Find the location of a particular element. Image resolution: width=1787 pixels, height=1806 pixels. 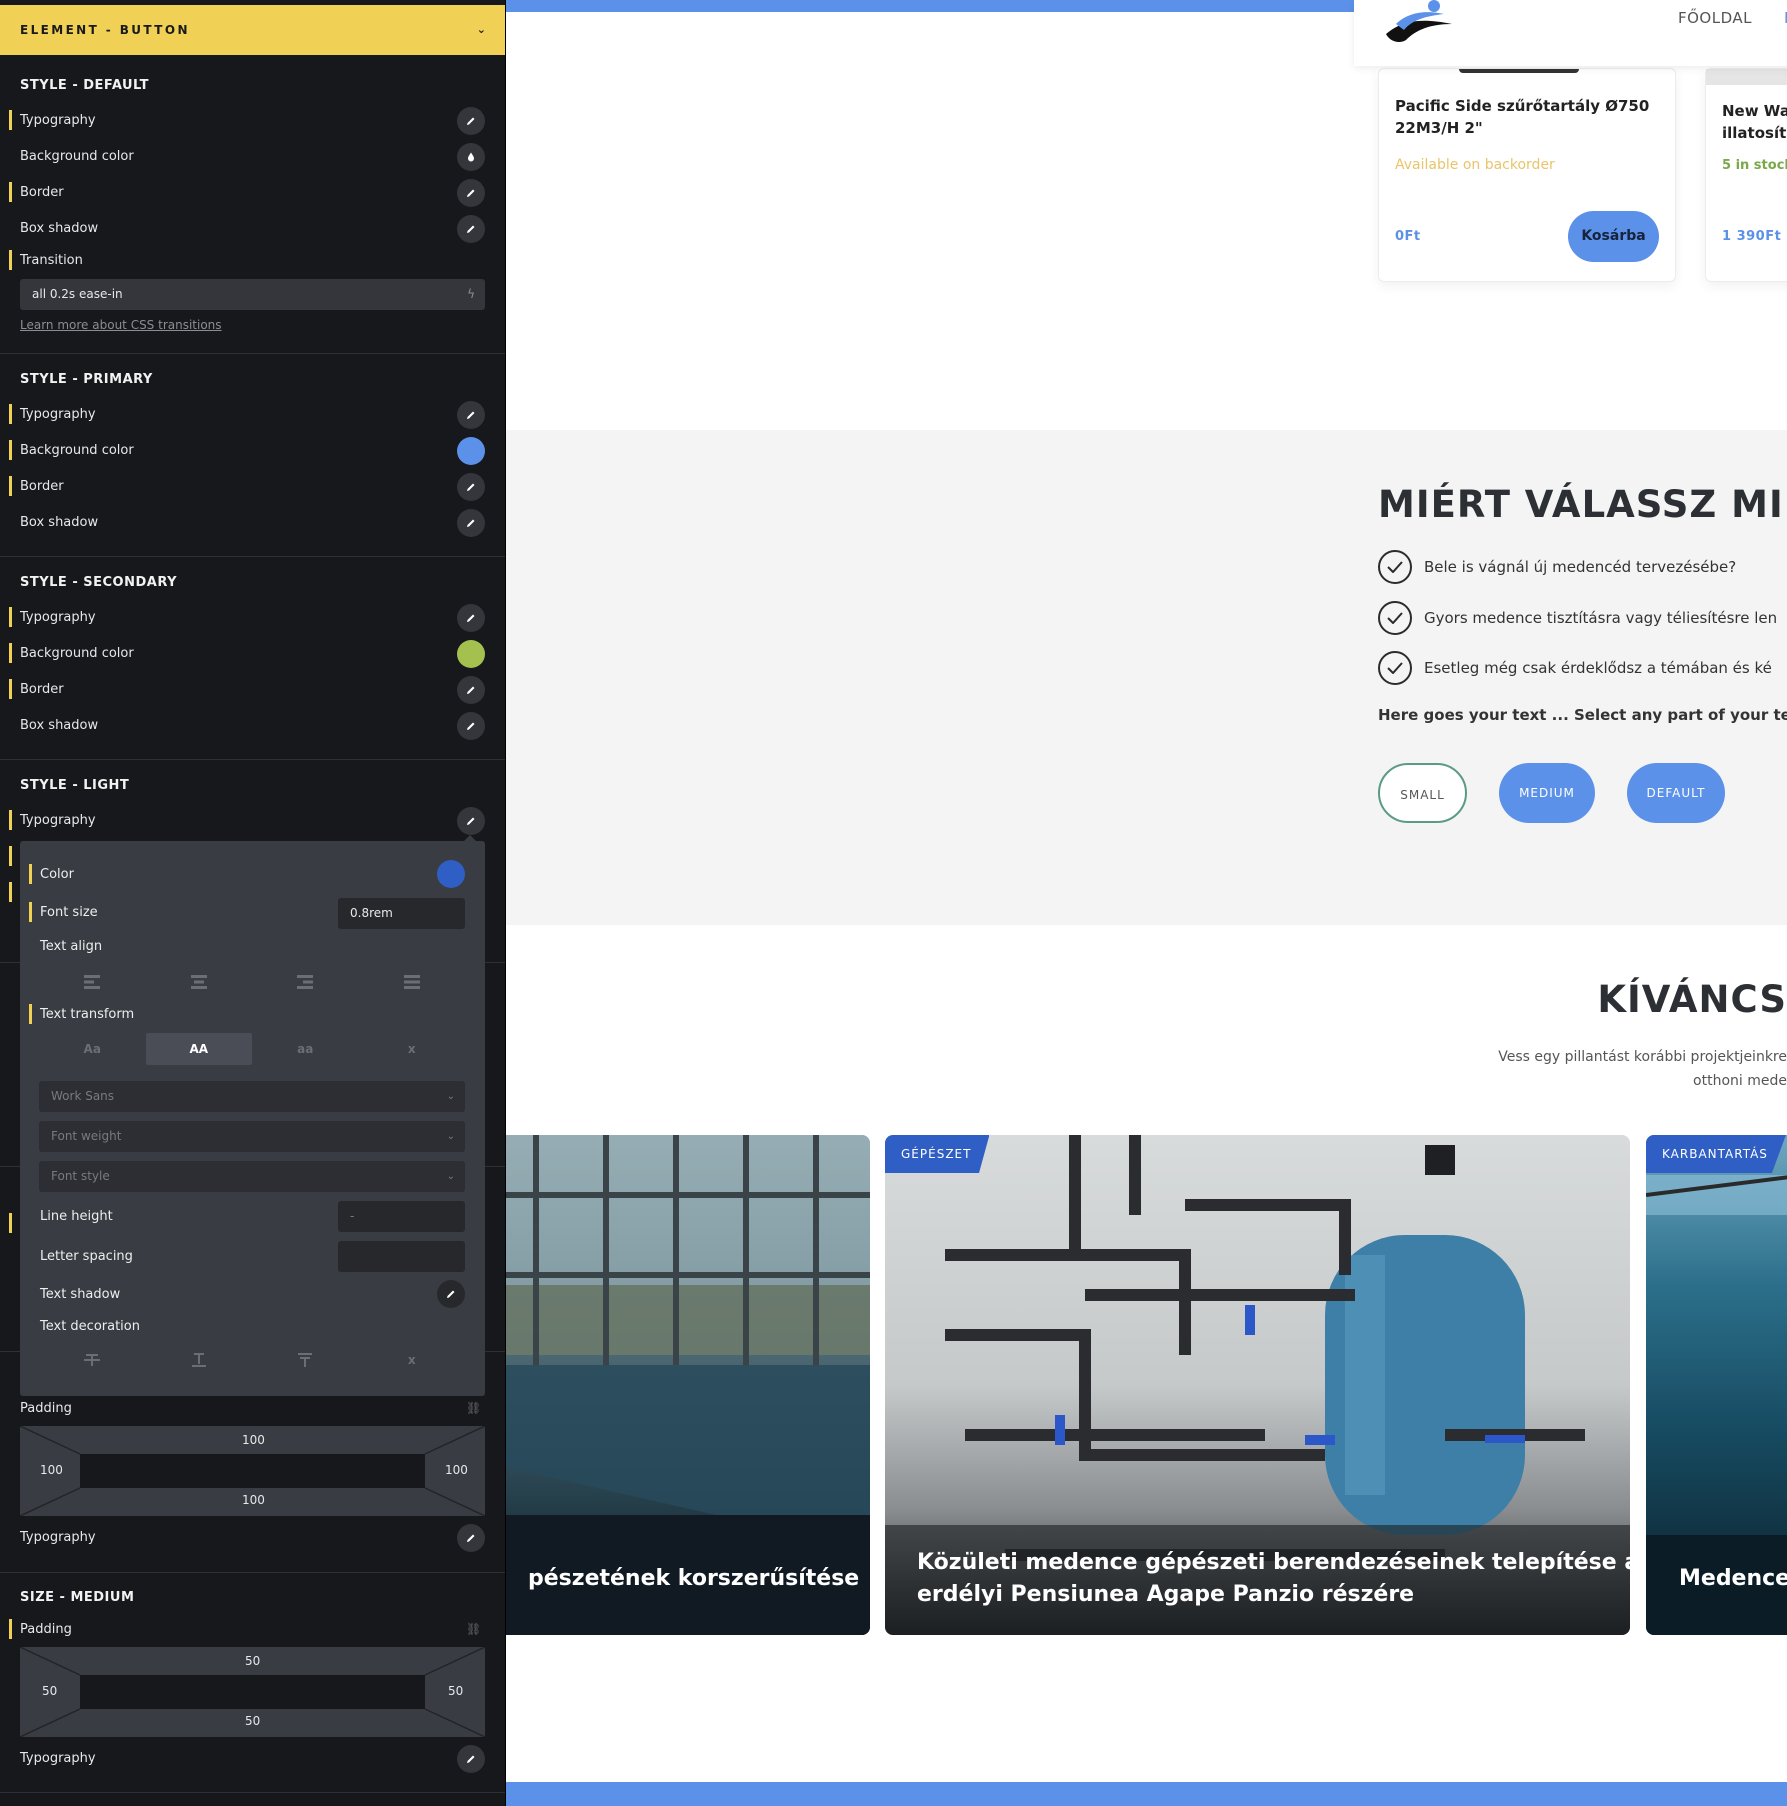

transition-input: all 0.2s ease-in ϟ is located at coordinates (252, 294).